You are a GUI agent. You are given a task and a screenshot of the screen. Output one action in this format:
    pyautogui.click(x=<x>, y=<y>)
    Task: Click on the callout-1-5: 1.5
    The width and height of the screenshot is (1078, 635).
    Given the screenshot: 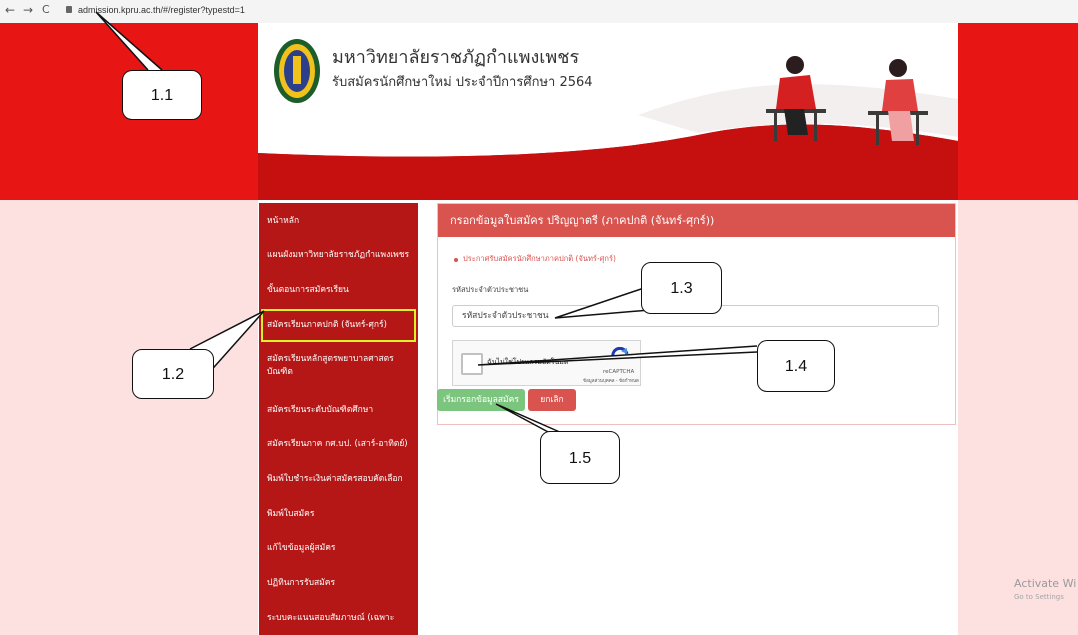 What is the action you would take?
    pyautogui.click(x=580, y=457)
    